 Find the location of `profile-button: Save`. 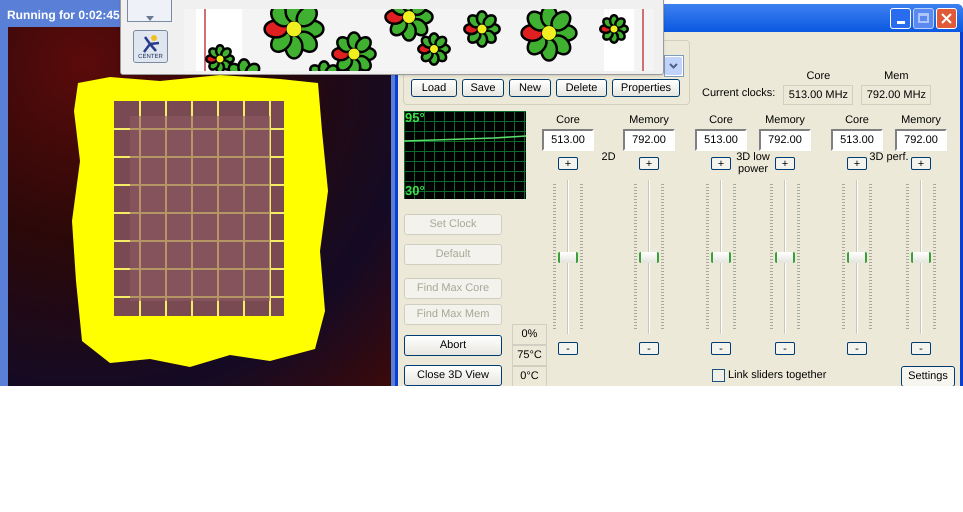

profile-button: Save is located at coordinates (483, 88).